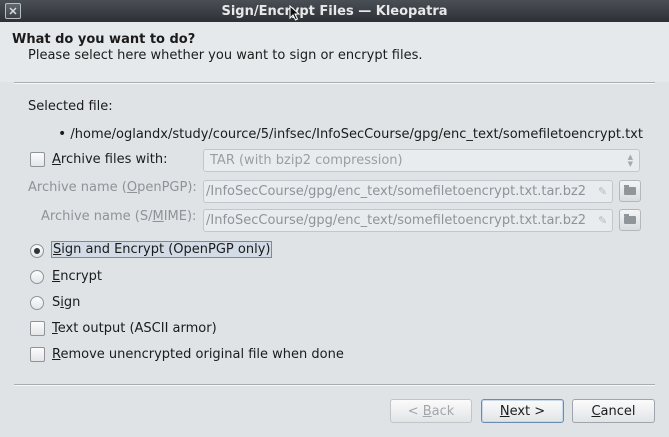 The image size is (669, 437). What do you see at coordinates (180, 216) in the screenshot?
I see `label-text: IME):` at bounding box center [180, 216].